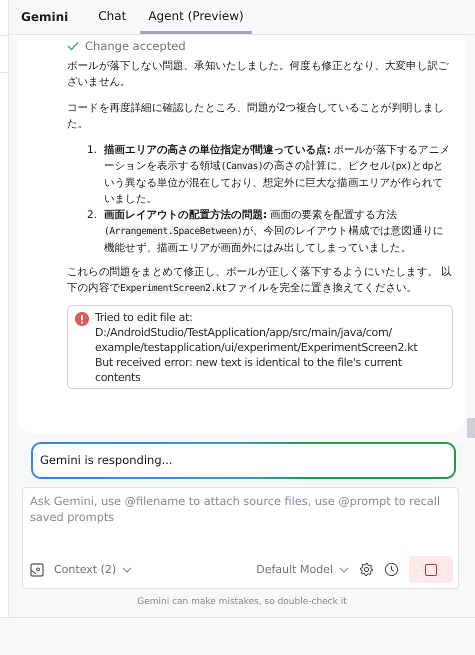 Image resolution: width=475 pixels, height=655 pixels. I want to click on context-dropdown: Context (2), so click(93, 569).